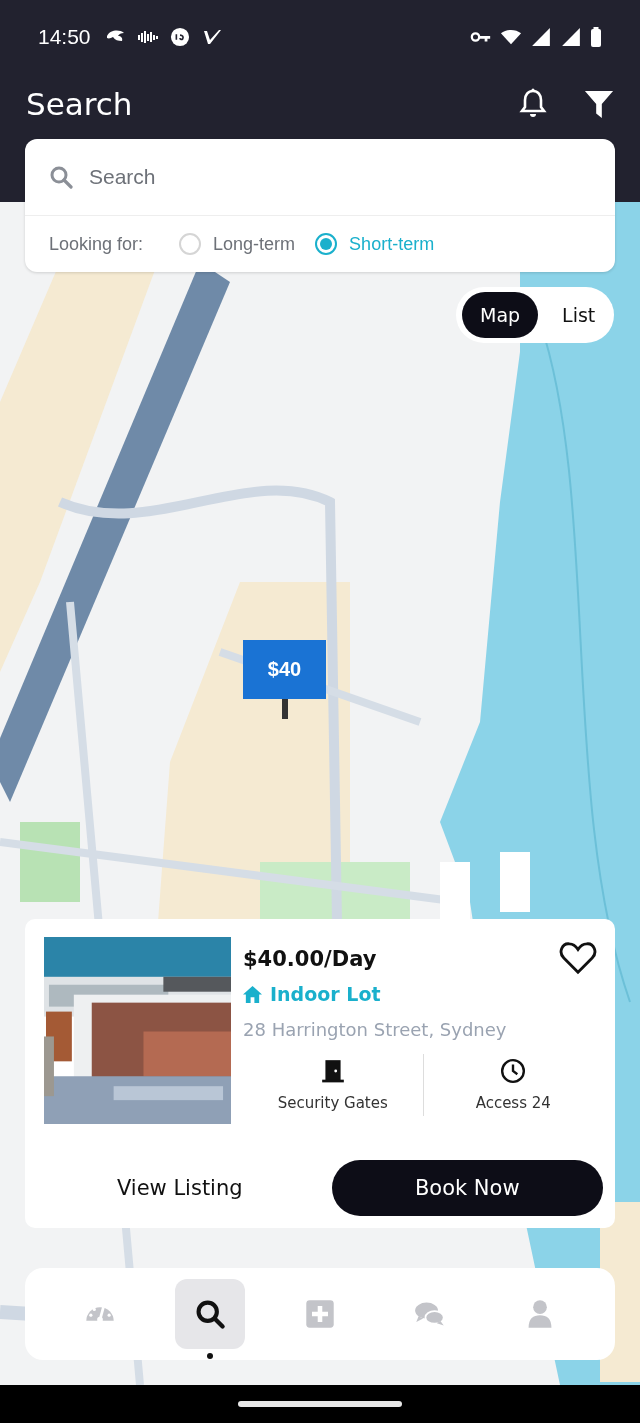  Describe the element at coordinates (511, 37) in the screenshot. I see `wifi-icon` at that location.